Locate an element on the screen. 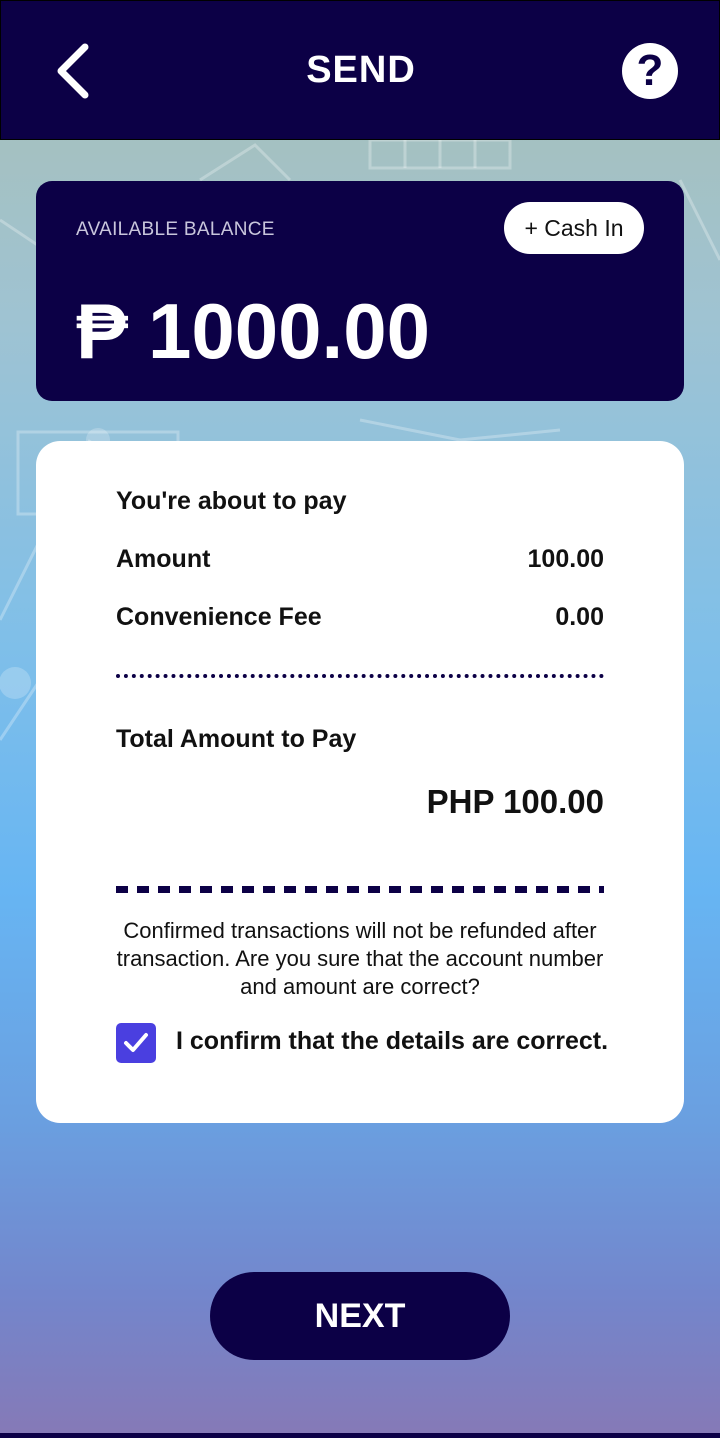 The image size is (720, 1438). amount-value: 100.00 is located at coordinates (565, 559).